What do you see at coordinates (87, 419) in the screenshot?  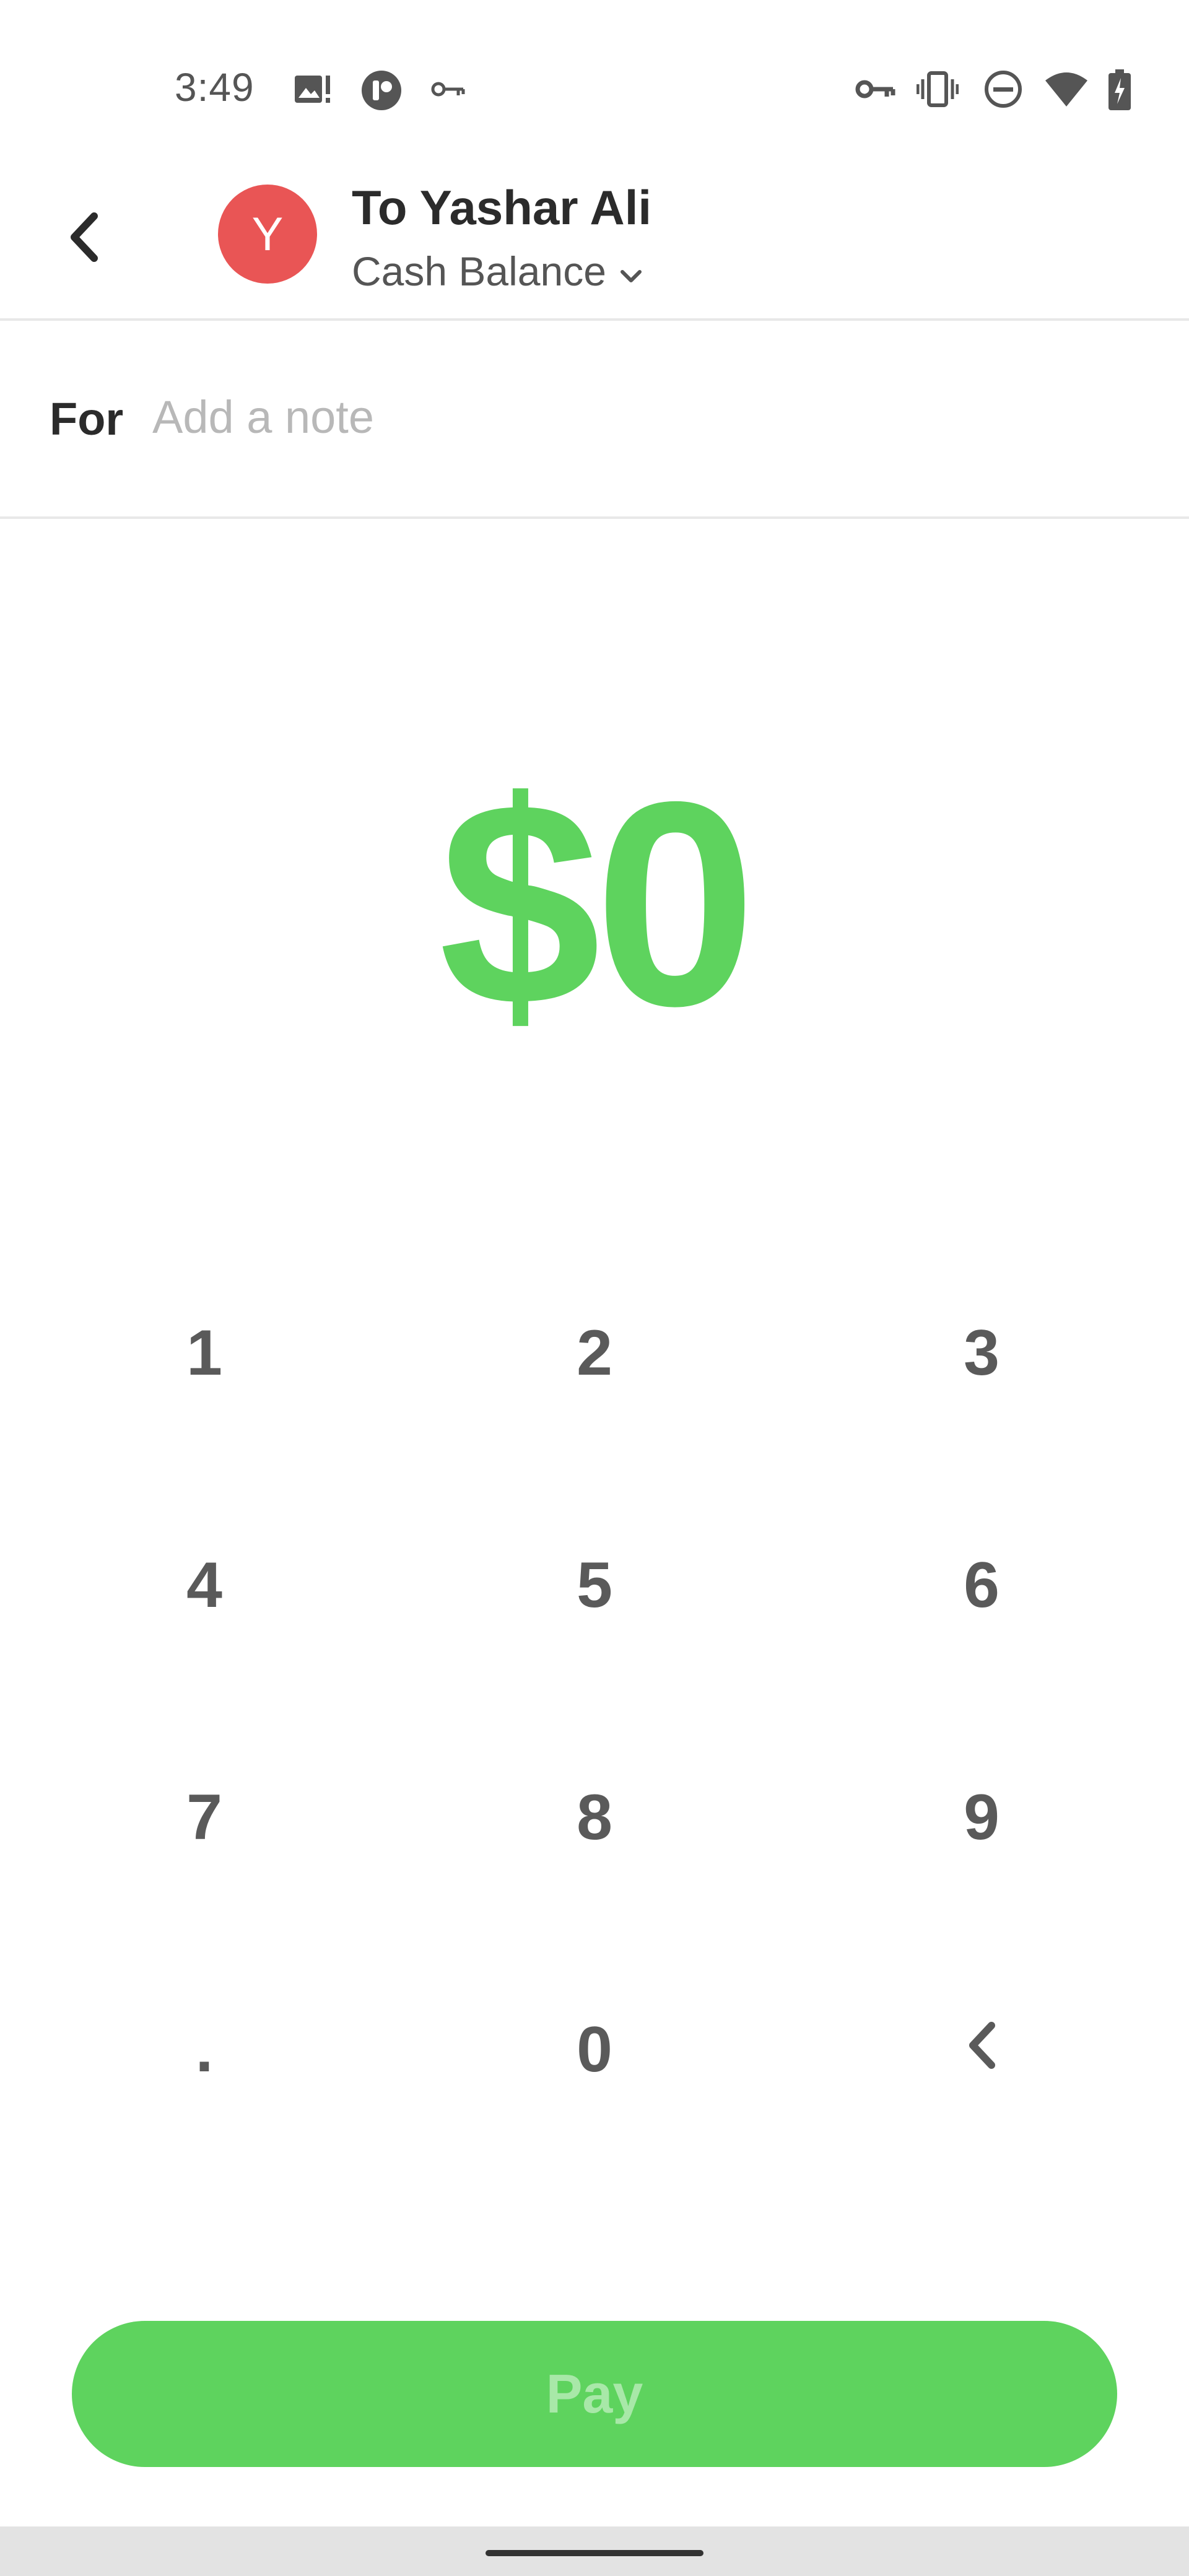 I see `note-label: For` at bounding box center [87, 419].